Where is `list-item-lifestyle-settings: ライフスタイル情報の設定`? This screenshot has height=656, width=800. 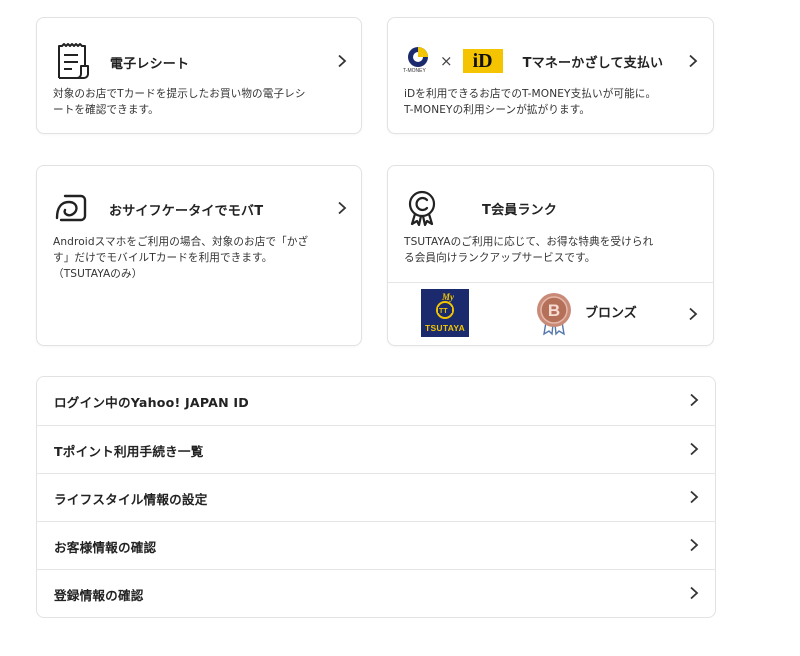 list-item-lifestyle-settings: ライフスタイル情報の設定 is located at coordinates (376, 497).